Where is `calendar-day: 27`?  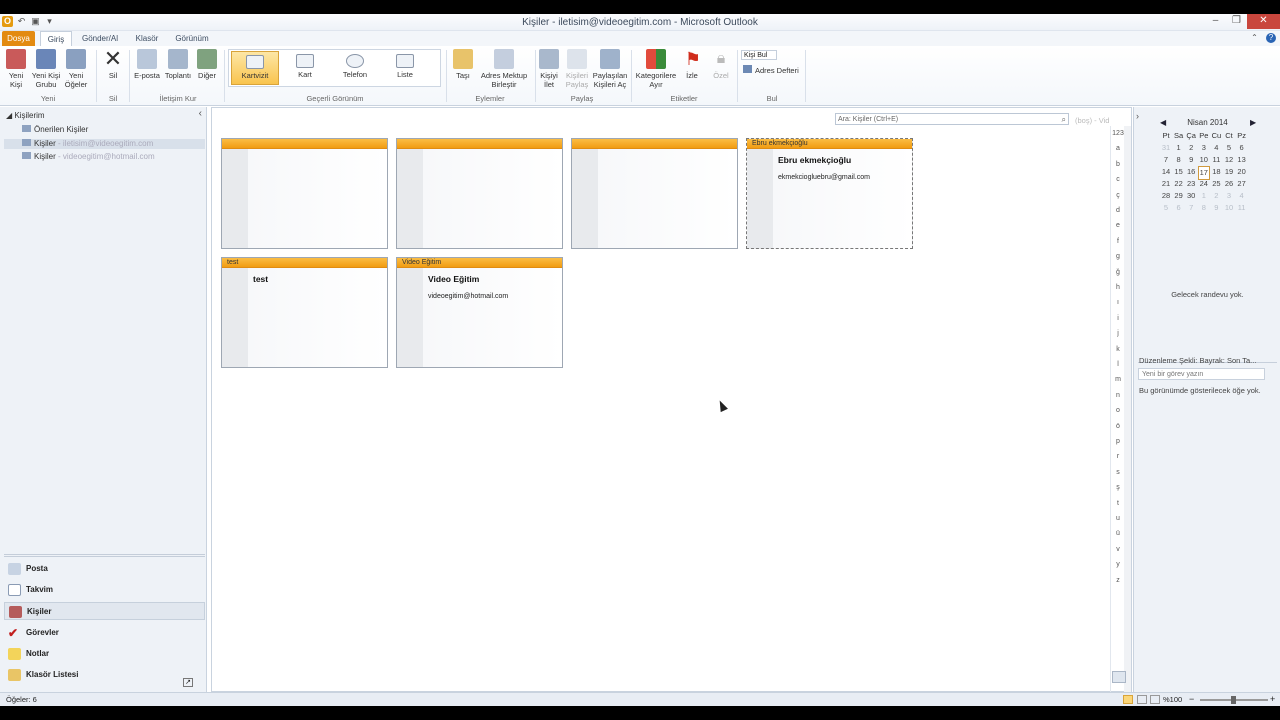 calendar-day: 27 is located at coordinates (1242, 184).